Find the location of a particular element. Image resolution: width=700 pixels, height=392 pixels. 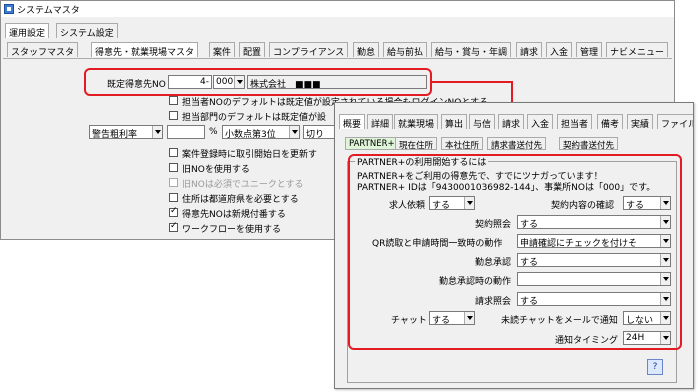

subtab-hq-address: 本社住所 is located at coordinates (462, 144).